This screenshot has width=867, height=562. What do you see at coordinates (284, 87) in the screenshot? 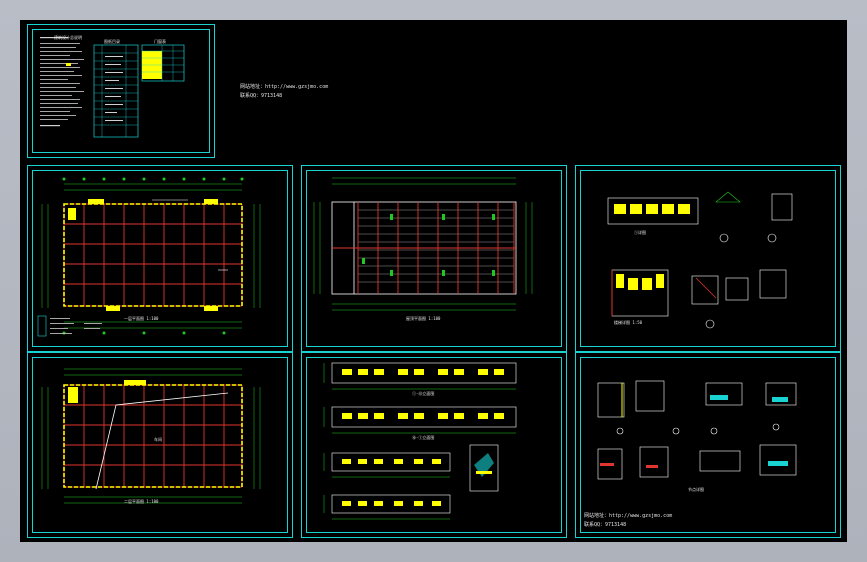
I see `watermark-url-top: 网站地址：http://www.gzsjmo.com` at bounding box center [284, 87].